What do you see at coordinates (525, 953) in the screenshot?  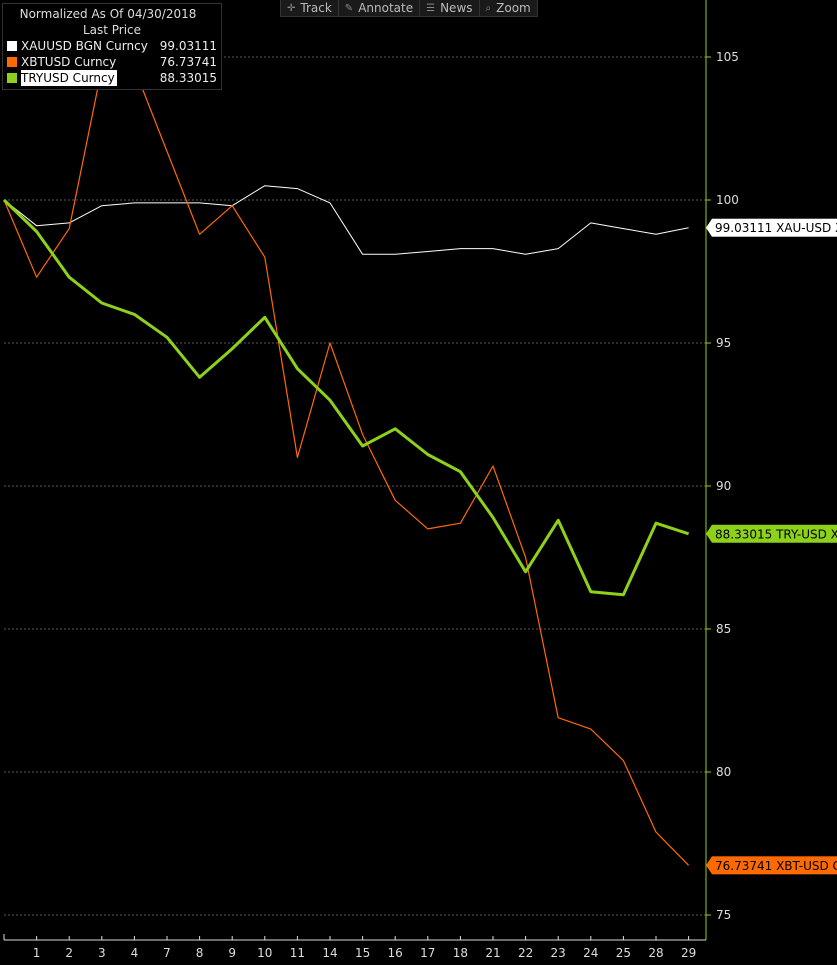 I see `x-tick-label-22: 22` at bounding box center [525, 953].